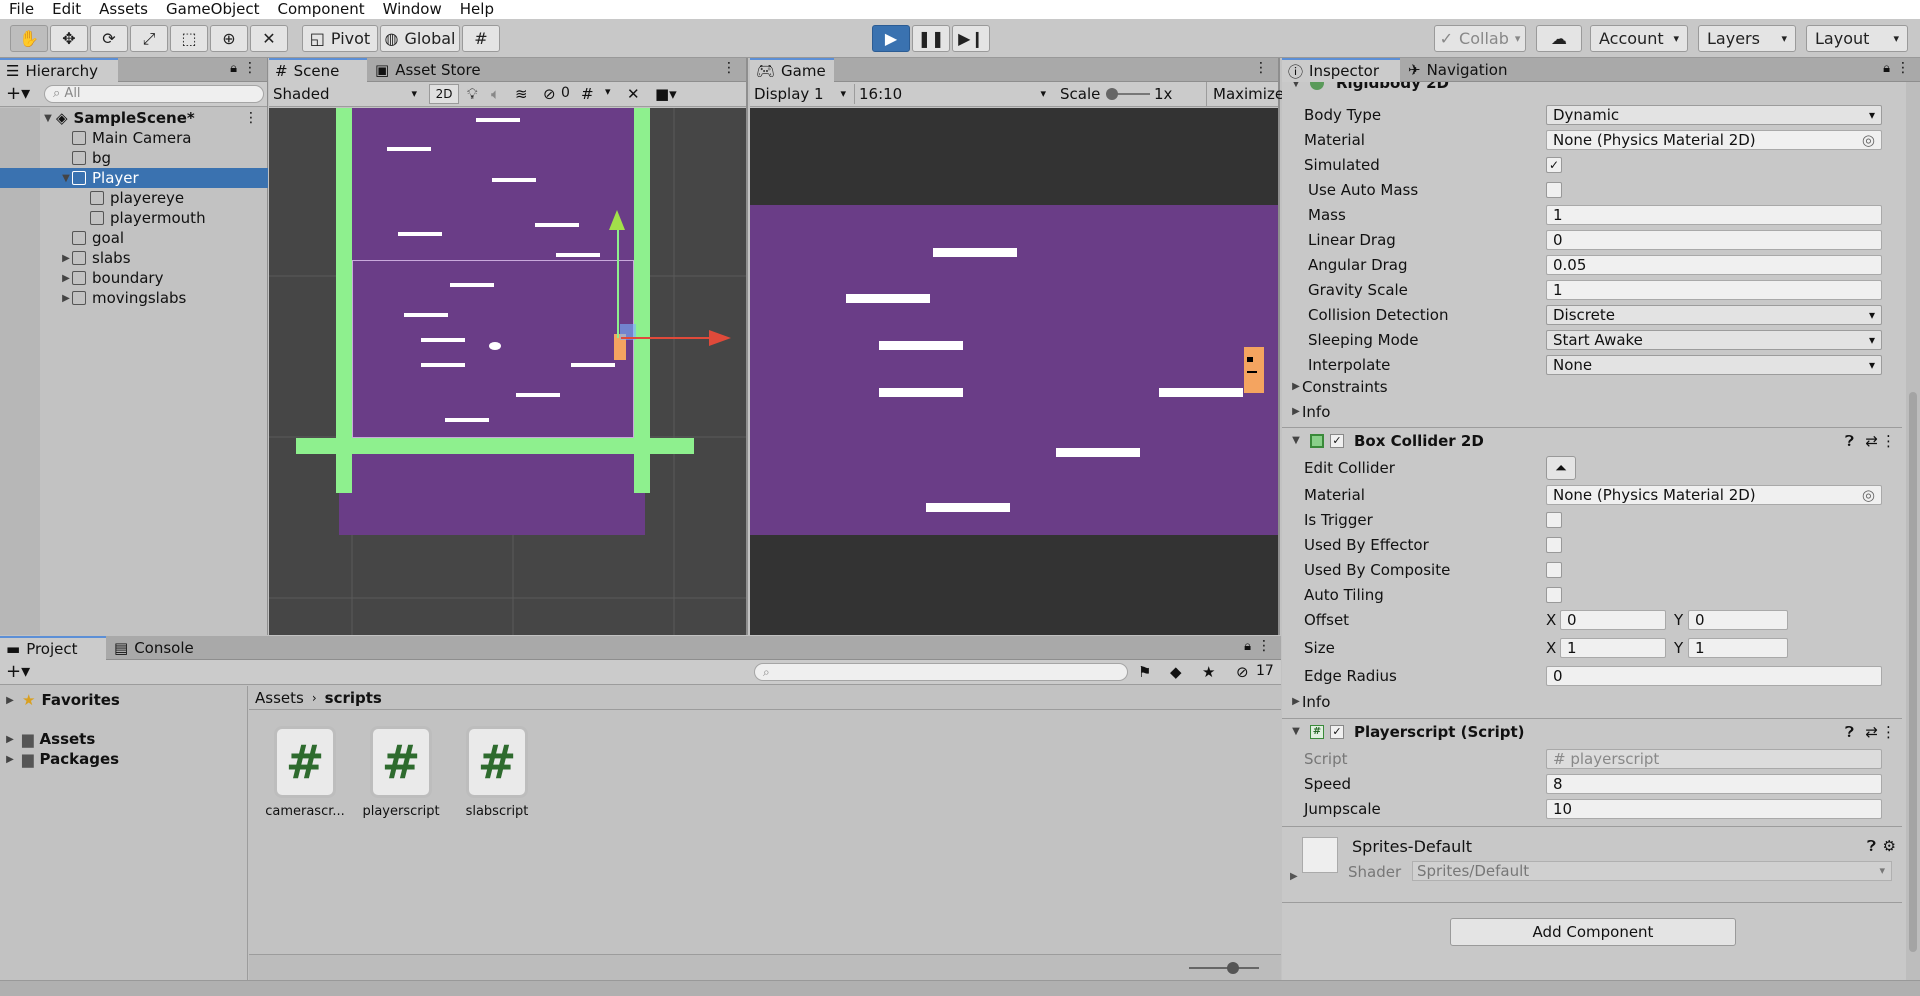 The height and width of the screenshot is (996, 1920). I want to click on custom-tool-button: ✕, so click(269, 38).